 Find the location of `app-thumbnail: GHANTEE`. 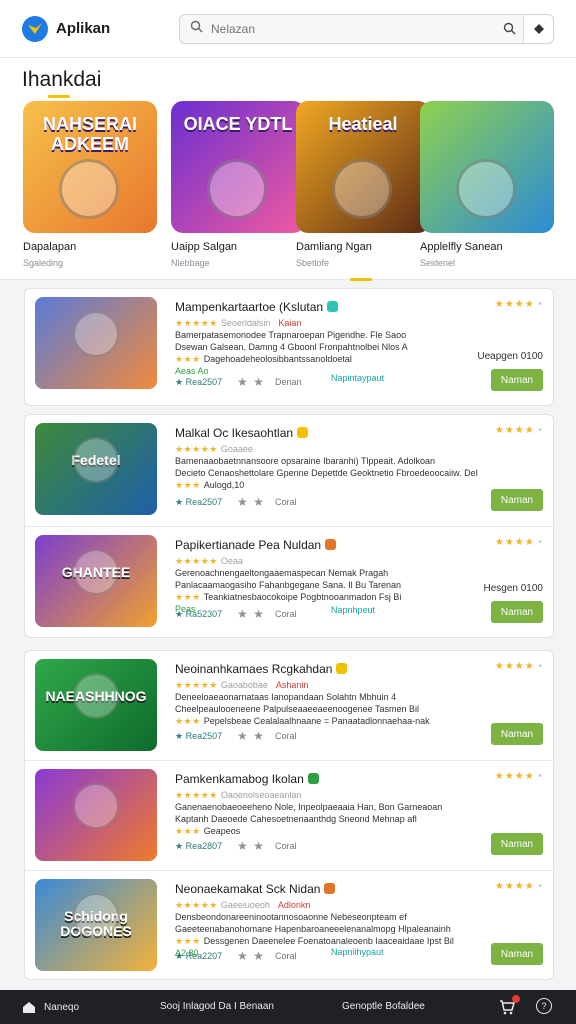

app-thumbnail: GHANTEE is located at coordinates (96, 581).